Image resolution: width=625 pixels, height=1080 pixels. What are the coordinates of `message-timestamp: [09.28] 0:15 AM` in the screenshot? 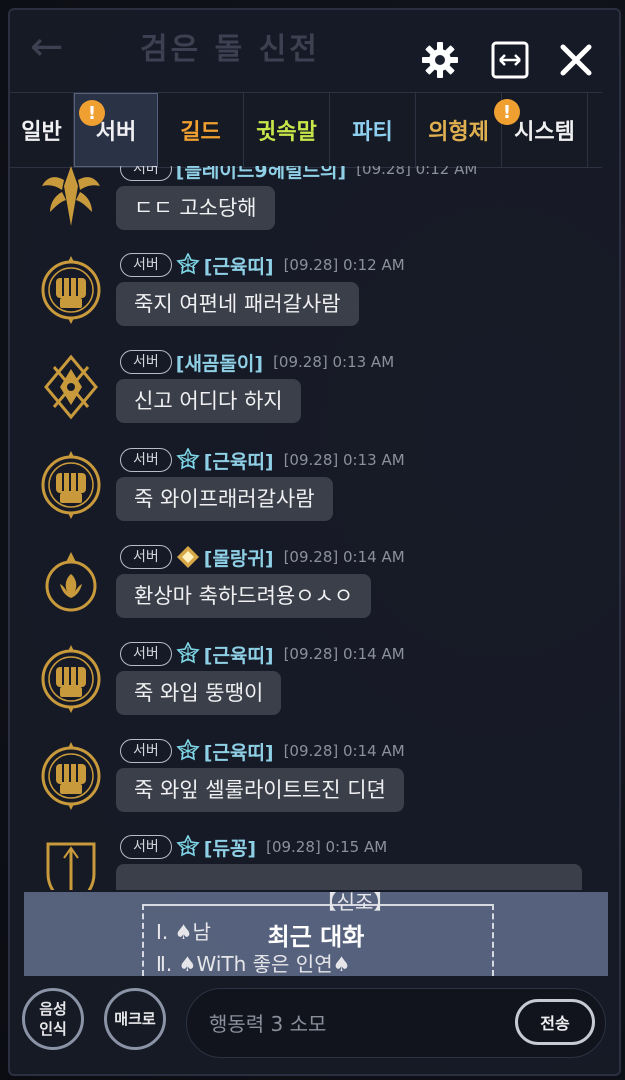 It's located at (327, 847).